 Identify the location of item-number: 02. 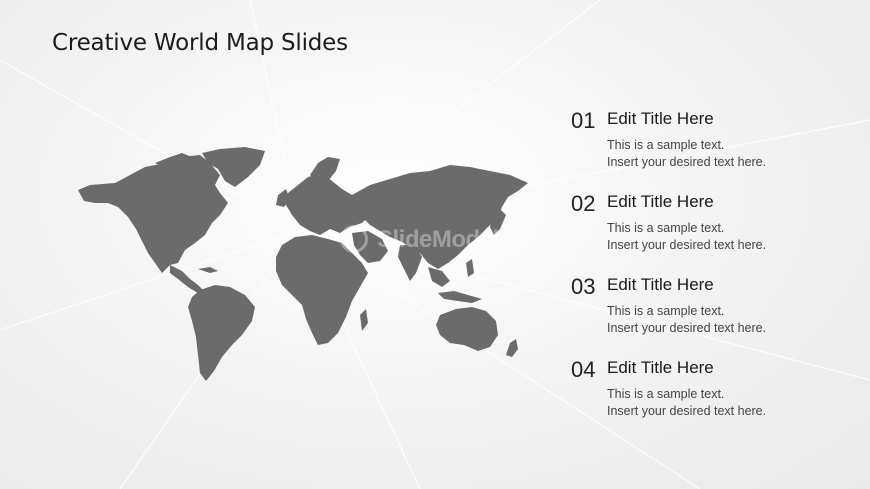
(583, 203).